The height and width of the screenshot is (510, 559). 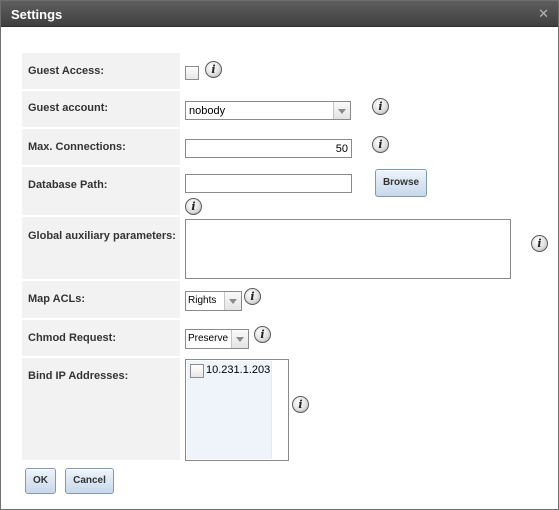 I want to click on dialog-title: Settings, so click(x=37, y=14).